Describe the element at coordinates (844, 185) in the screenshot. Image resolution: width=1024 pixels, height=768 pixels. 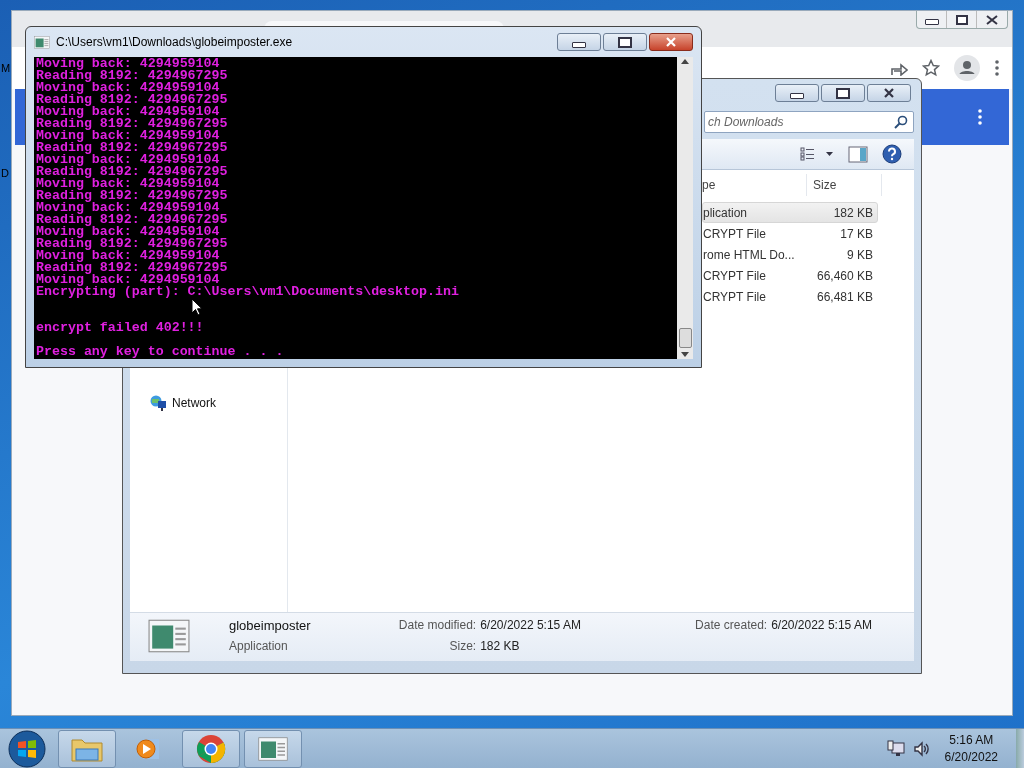
I see `column-header: Size` at that location.